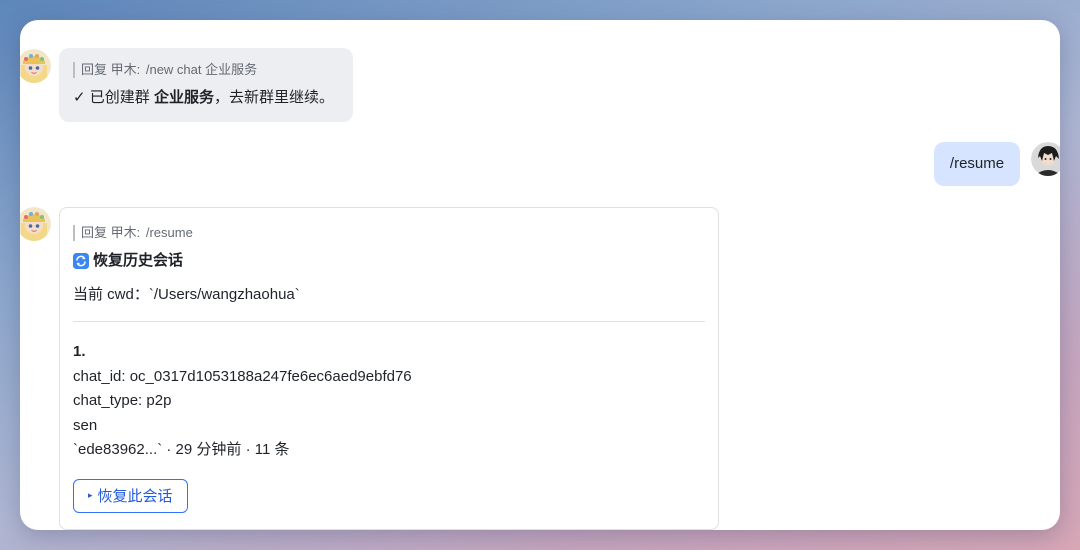 Image resolution: width=1080 pixels, height=550 pixels. I want to click on triangle-right-icon: ▸, so click(90, 495).